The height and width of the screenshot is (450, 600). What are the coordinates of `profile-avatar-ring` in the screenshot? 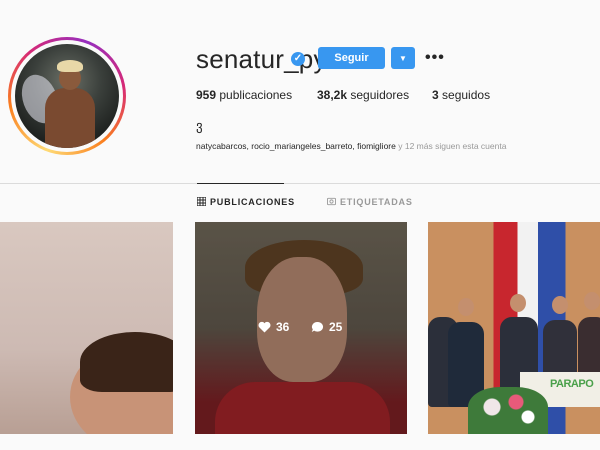 It's located at (67, 96).